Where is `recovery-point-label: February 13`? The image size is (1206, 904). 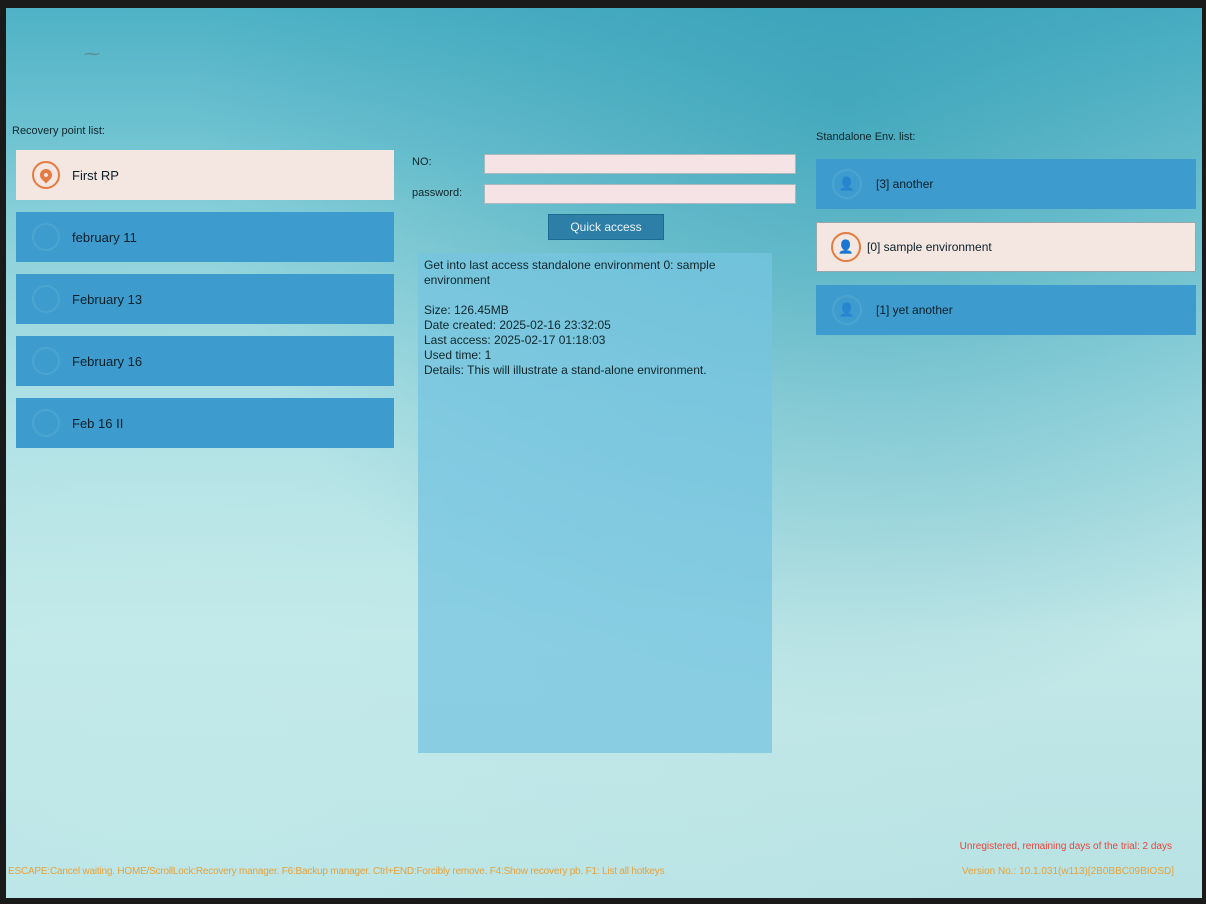
recovery-point-label: February 13 is located at coordinates (107, 299).